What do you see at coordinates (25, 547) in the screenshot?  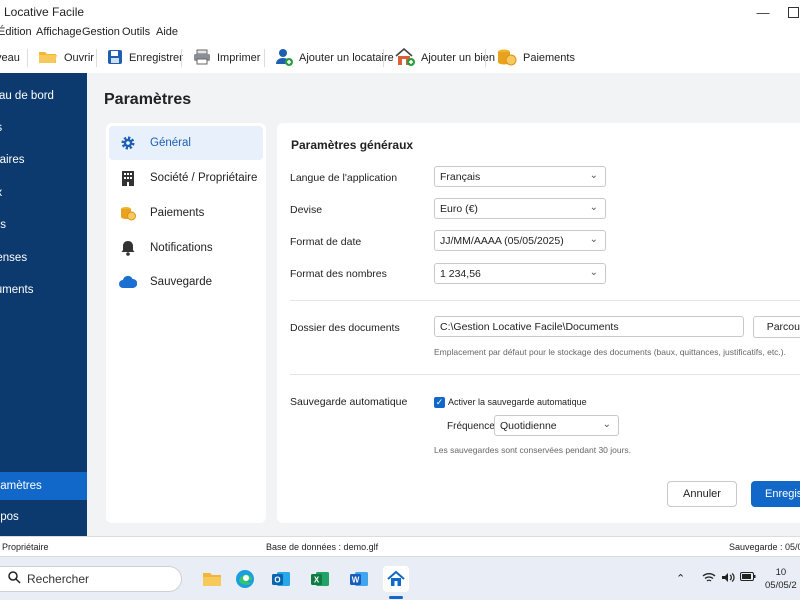 I see `status-user: Propriétaire` at bounding box center [25, 547].